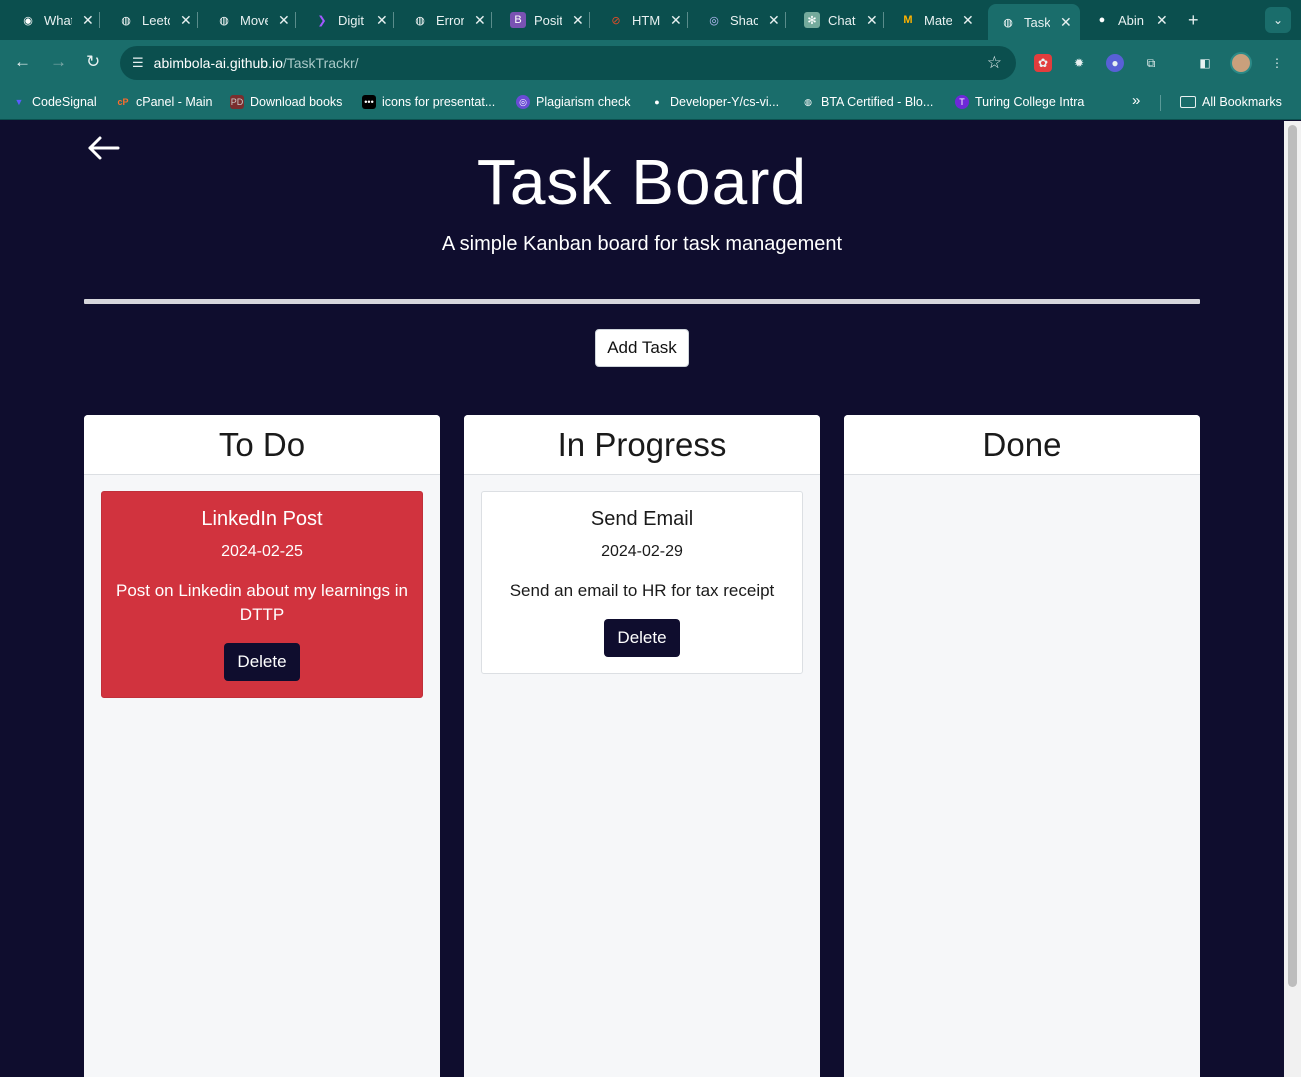  What do you see at coordinates (548, 20) in the screenshot?
I see `tab-title: Posit` at bounding box center [548, 20].